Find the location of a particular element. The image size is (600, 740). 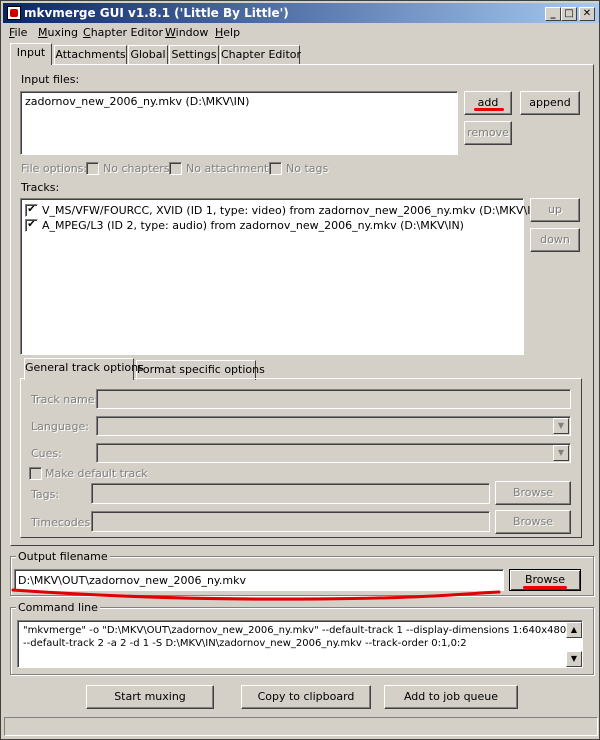

tags-label: Tags: is located at coordinates (45, 494).